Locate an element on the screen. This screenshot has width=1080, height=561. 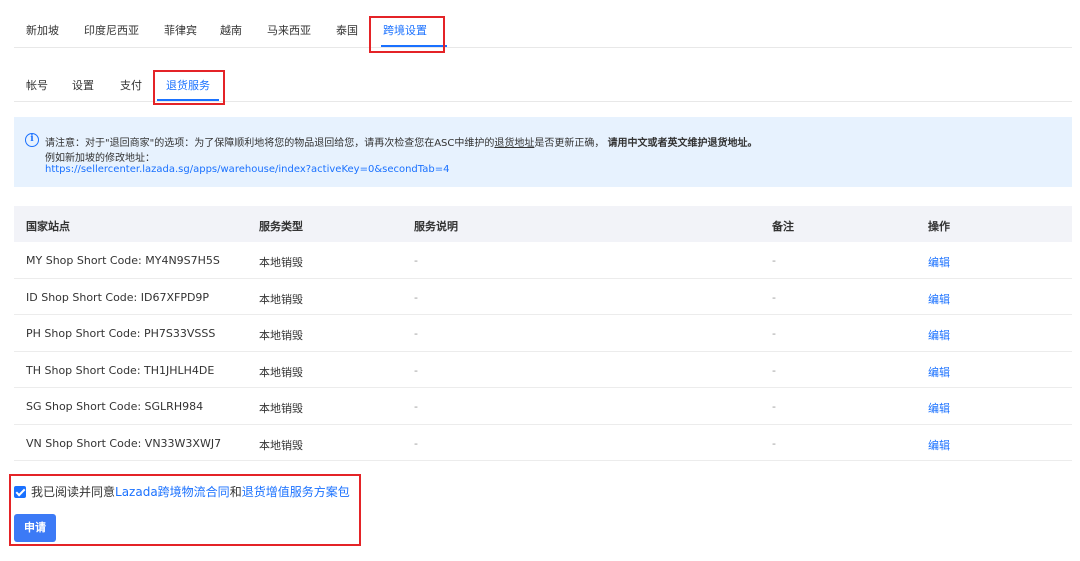
header-note: 备注 is located at coordinates (783, 226).